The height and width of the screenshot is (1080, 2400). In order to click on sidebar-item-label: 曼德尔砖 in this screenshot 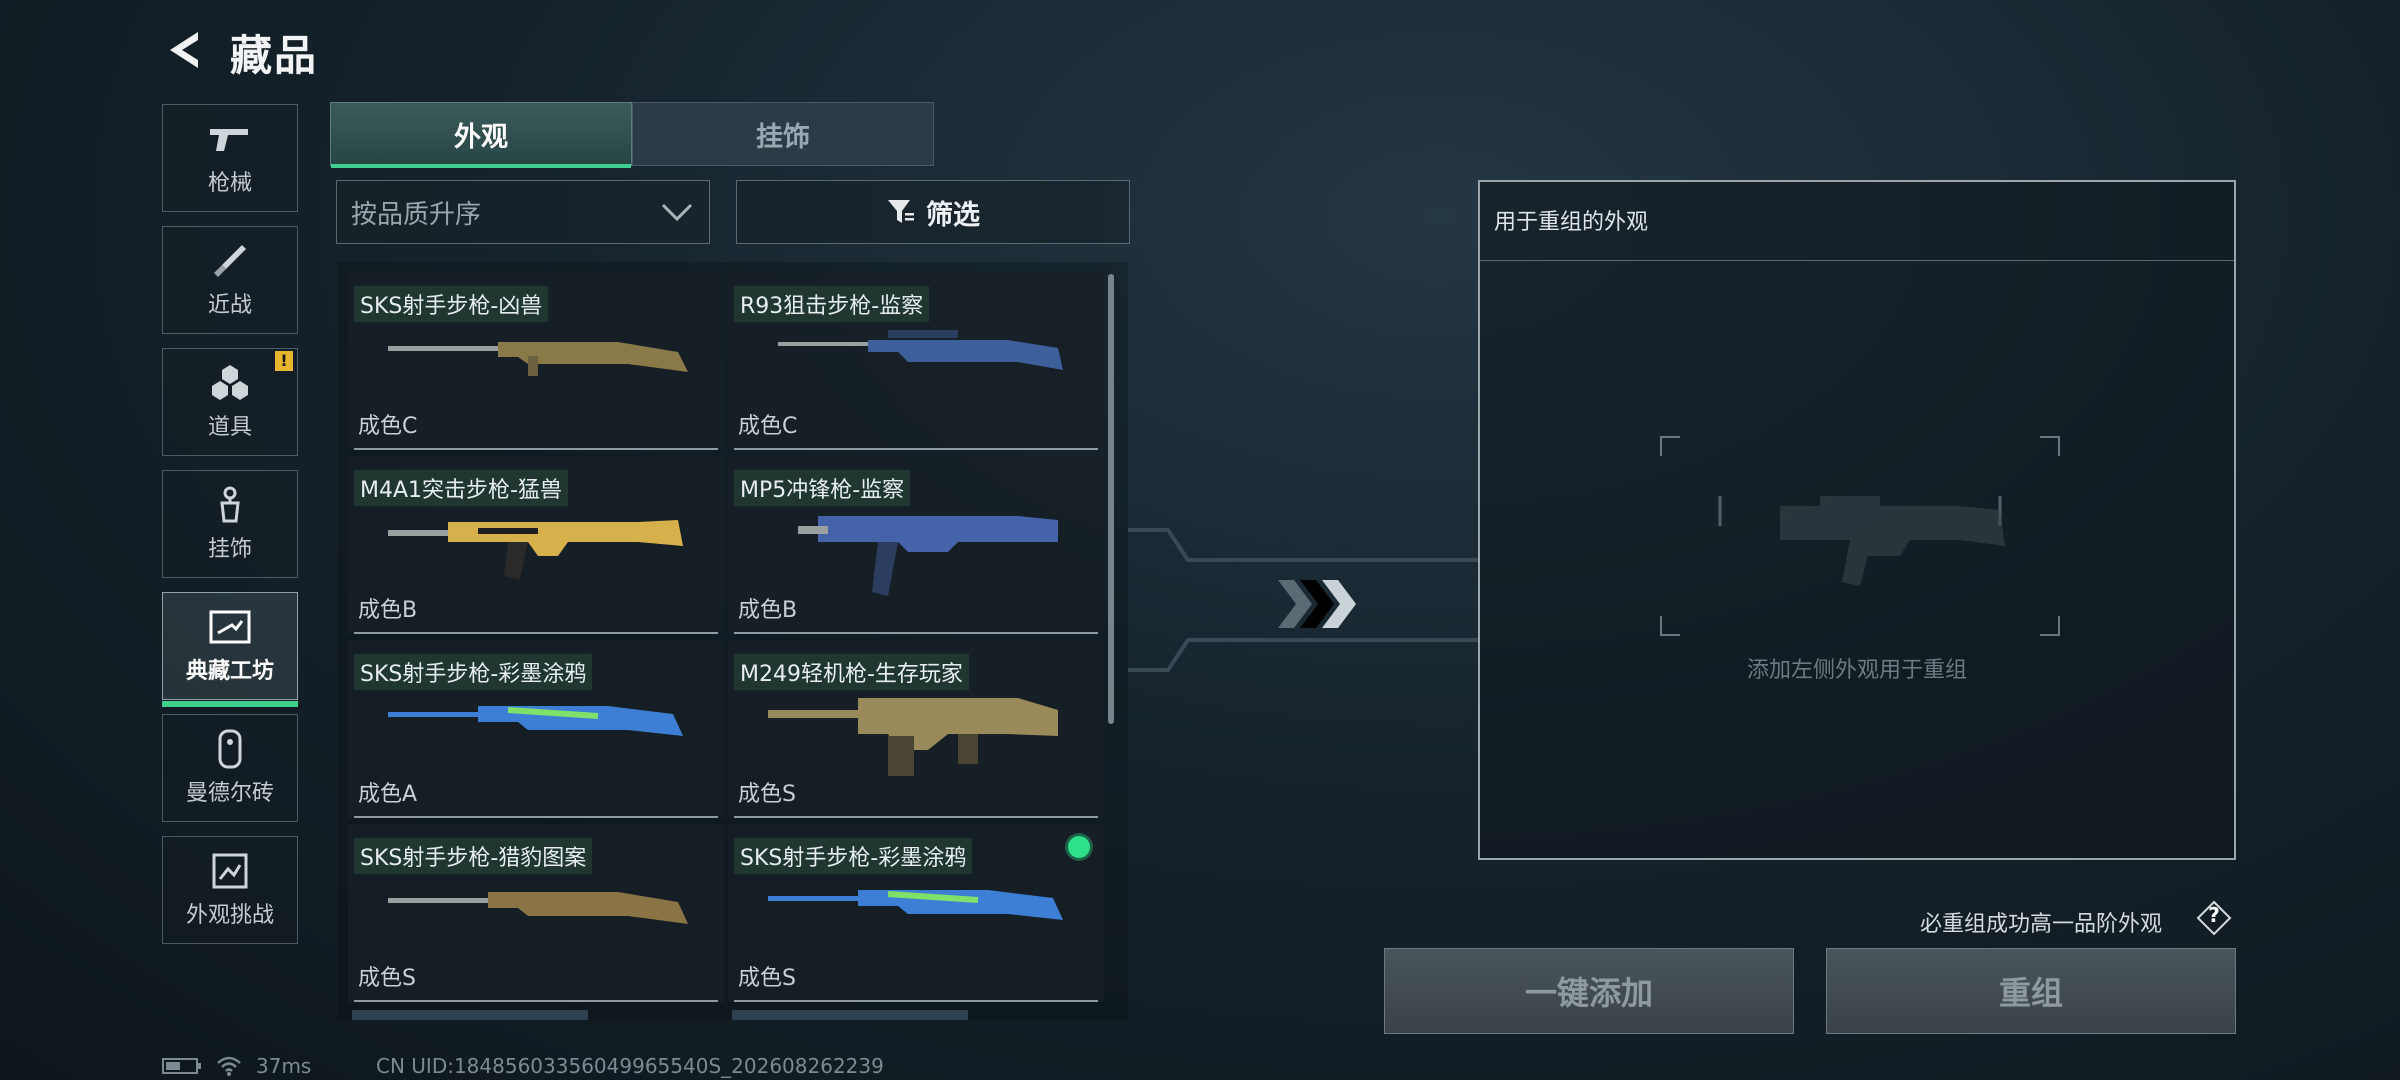, I will do `click(229, 793)`.